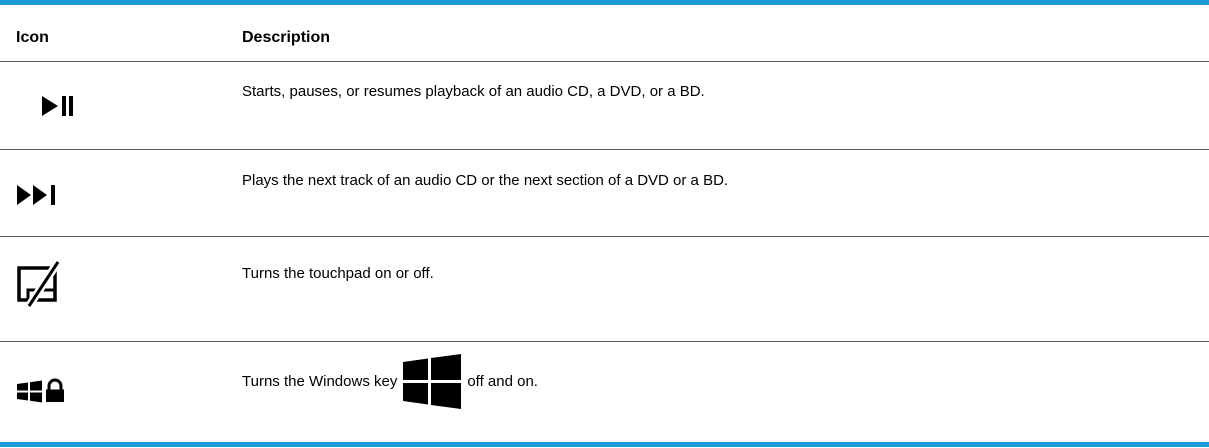 This screenshot has height=448, width=1209. I want to click on table-header-row: Icon Description, so click(604, 33).